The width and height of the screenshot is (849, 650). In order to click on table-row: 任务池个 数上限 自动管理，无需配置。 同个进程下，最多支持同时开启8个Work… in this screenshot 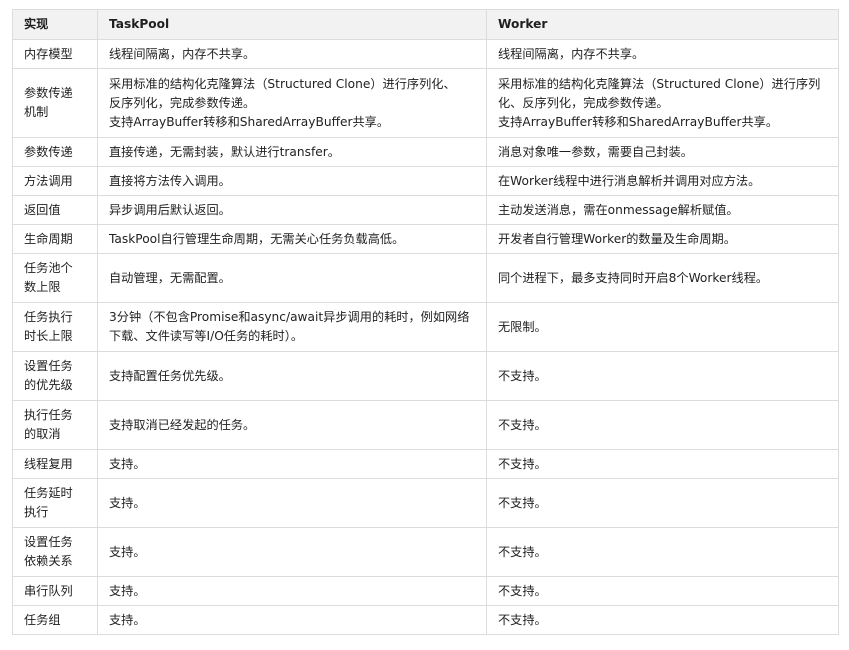, I will do `click(425, 278)`.